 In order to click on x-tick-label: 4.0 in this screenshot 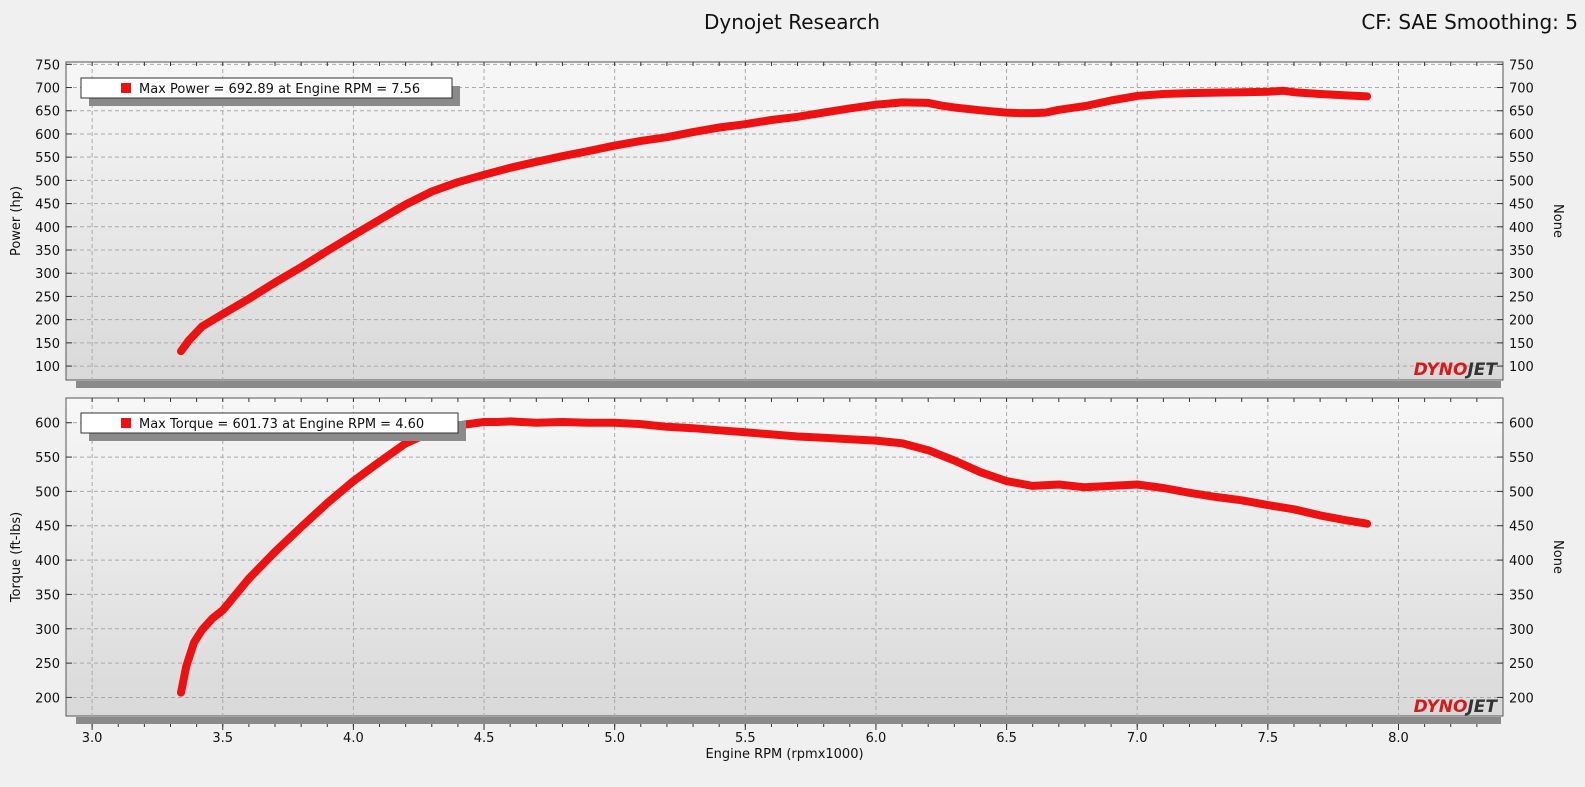, I will do `click(353, 738)`.